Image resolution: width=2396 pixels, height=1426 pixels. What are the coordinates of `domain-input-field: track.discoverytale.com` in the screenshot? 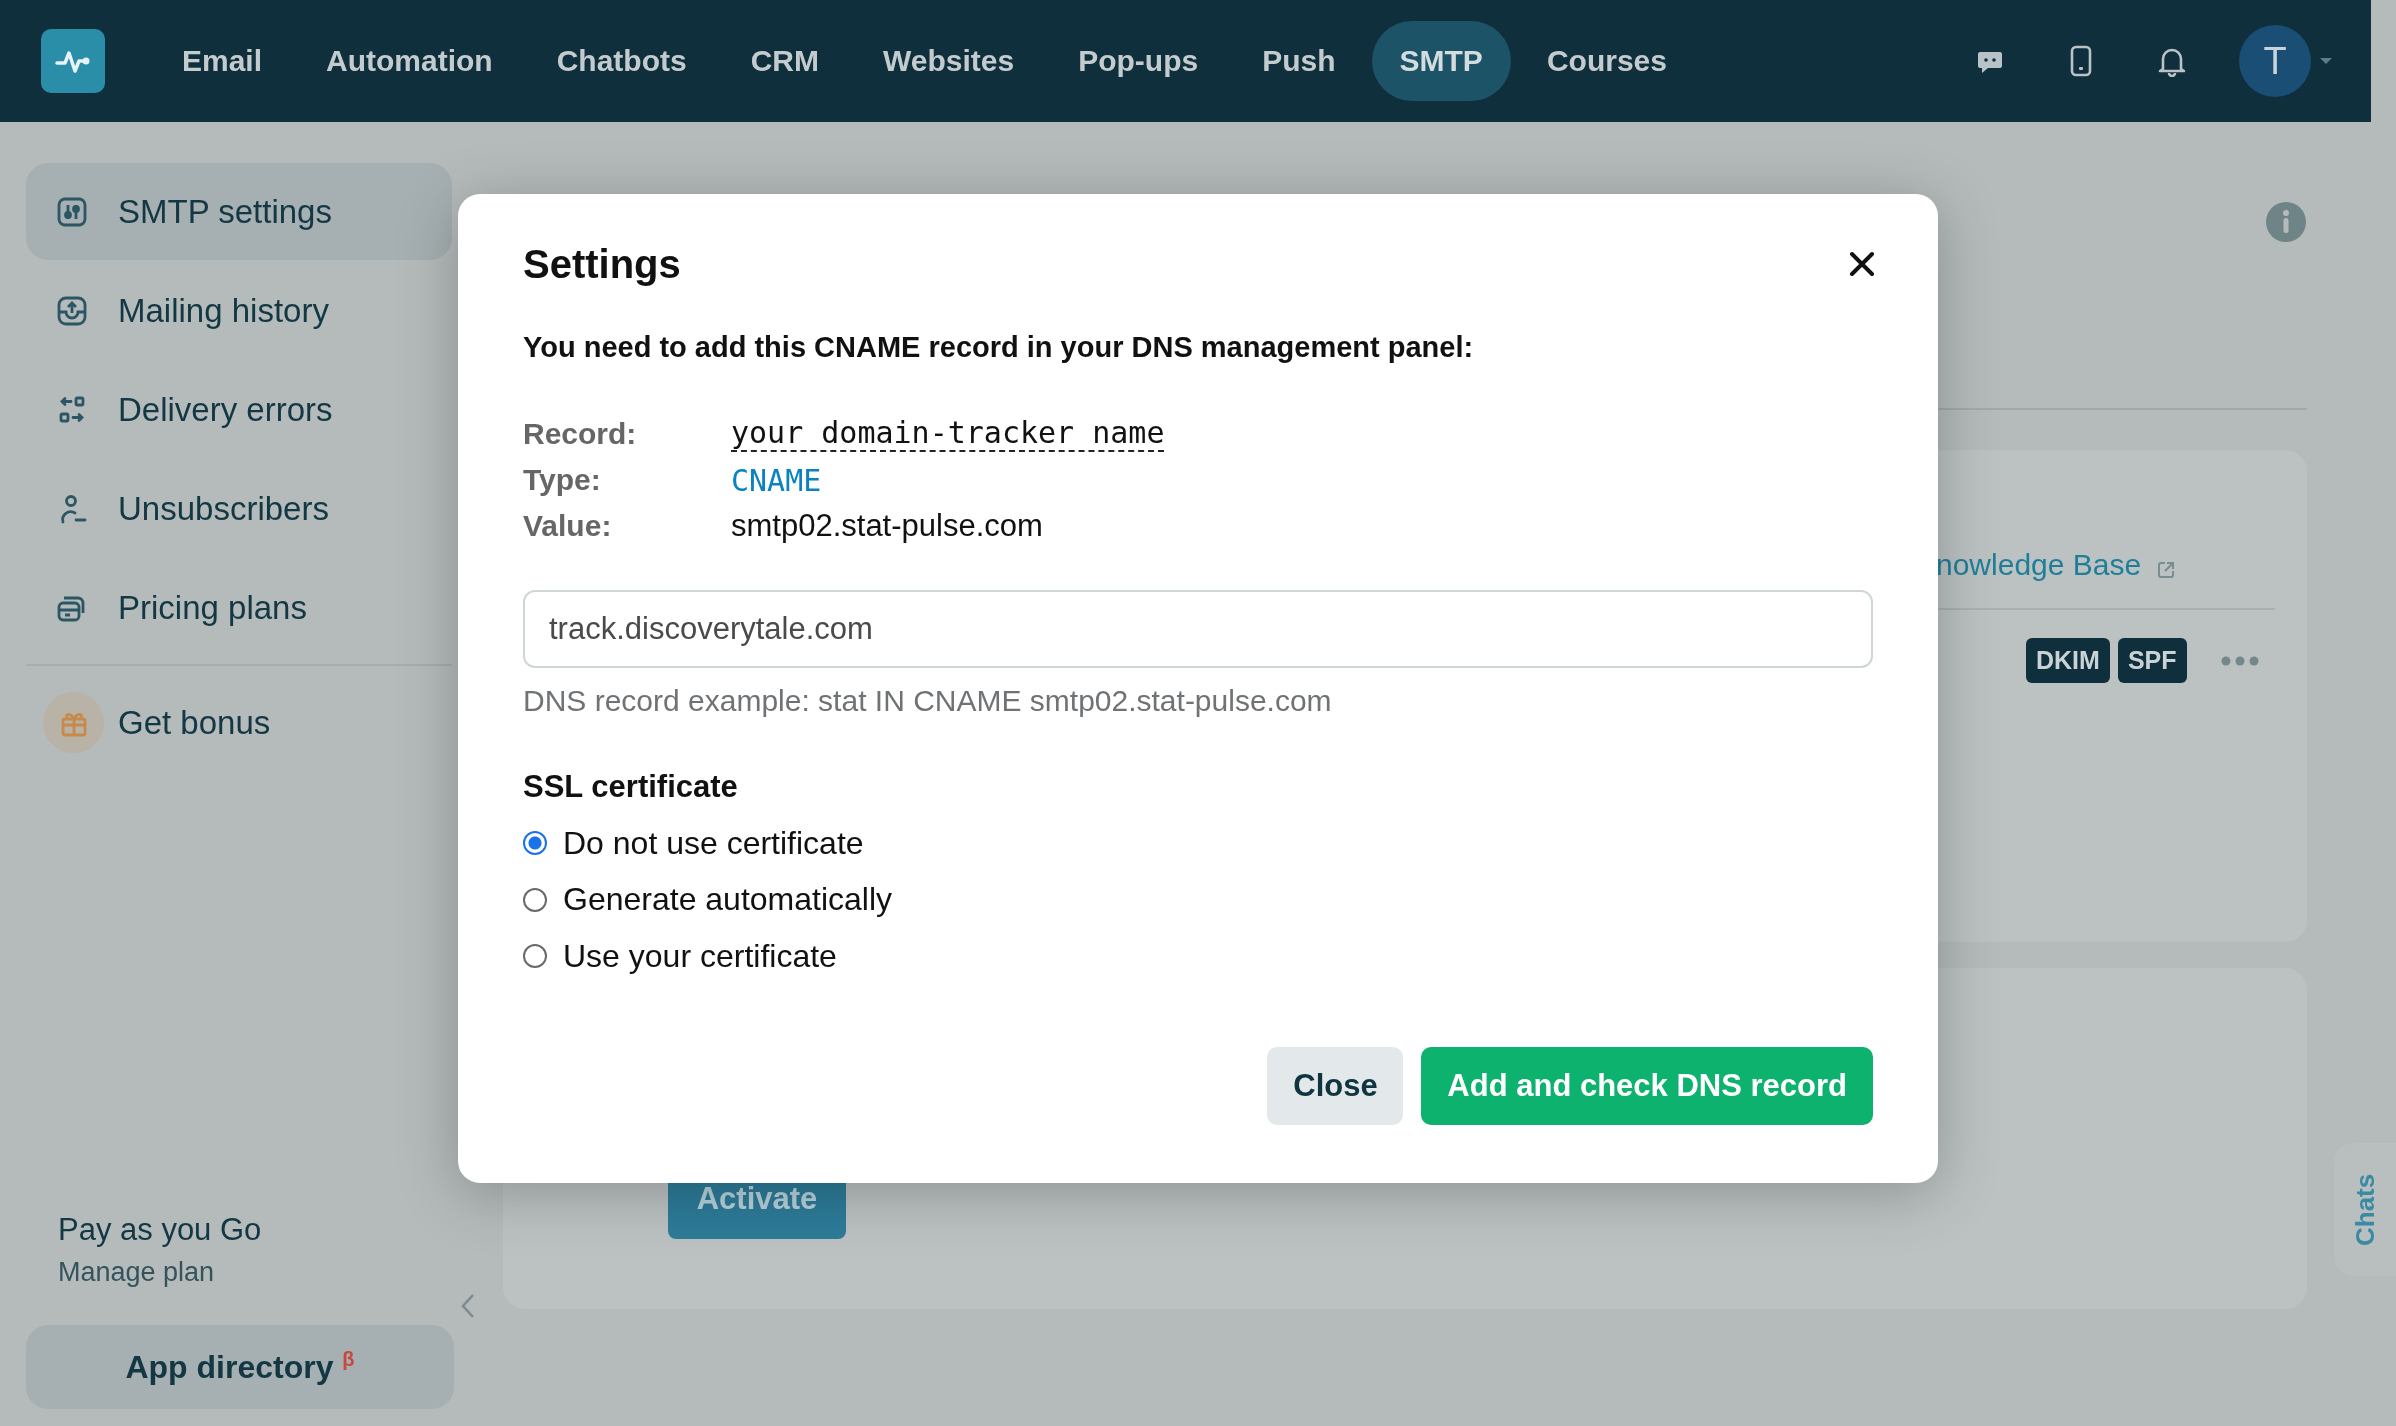 It's located at (1198, 629).